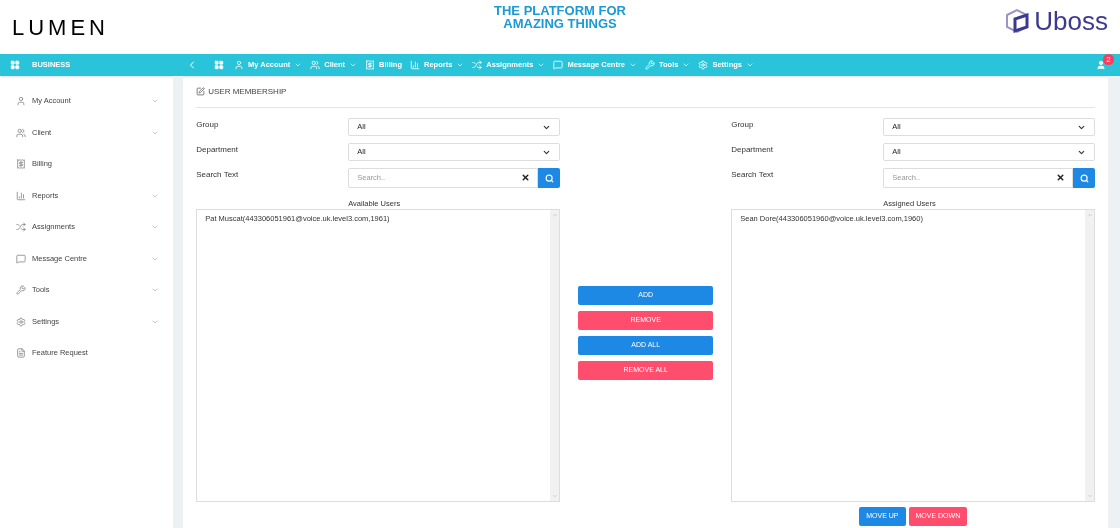 The width and height of the screenshot is (1120, 528). I want to click on edit-icon, so click(201, 91).